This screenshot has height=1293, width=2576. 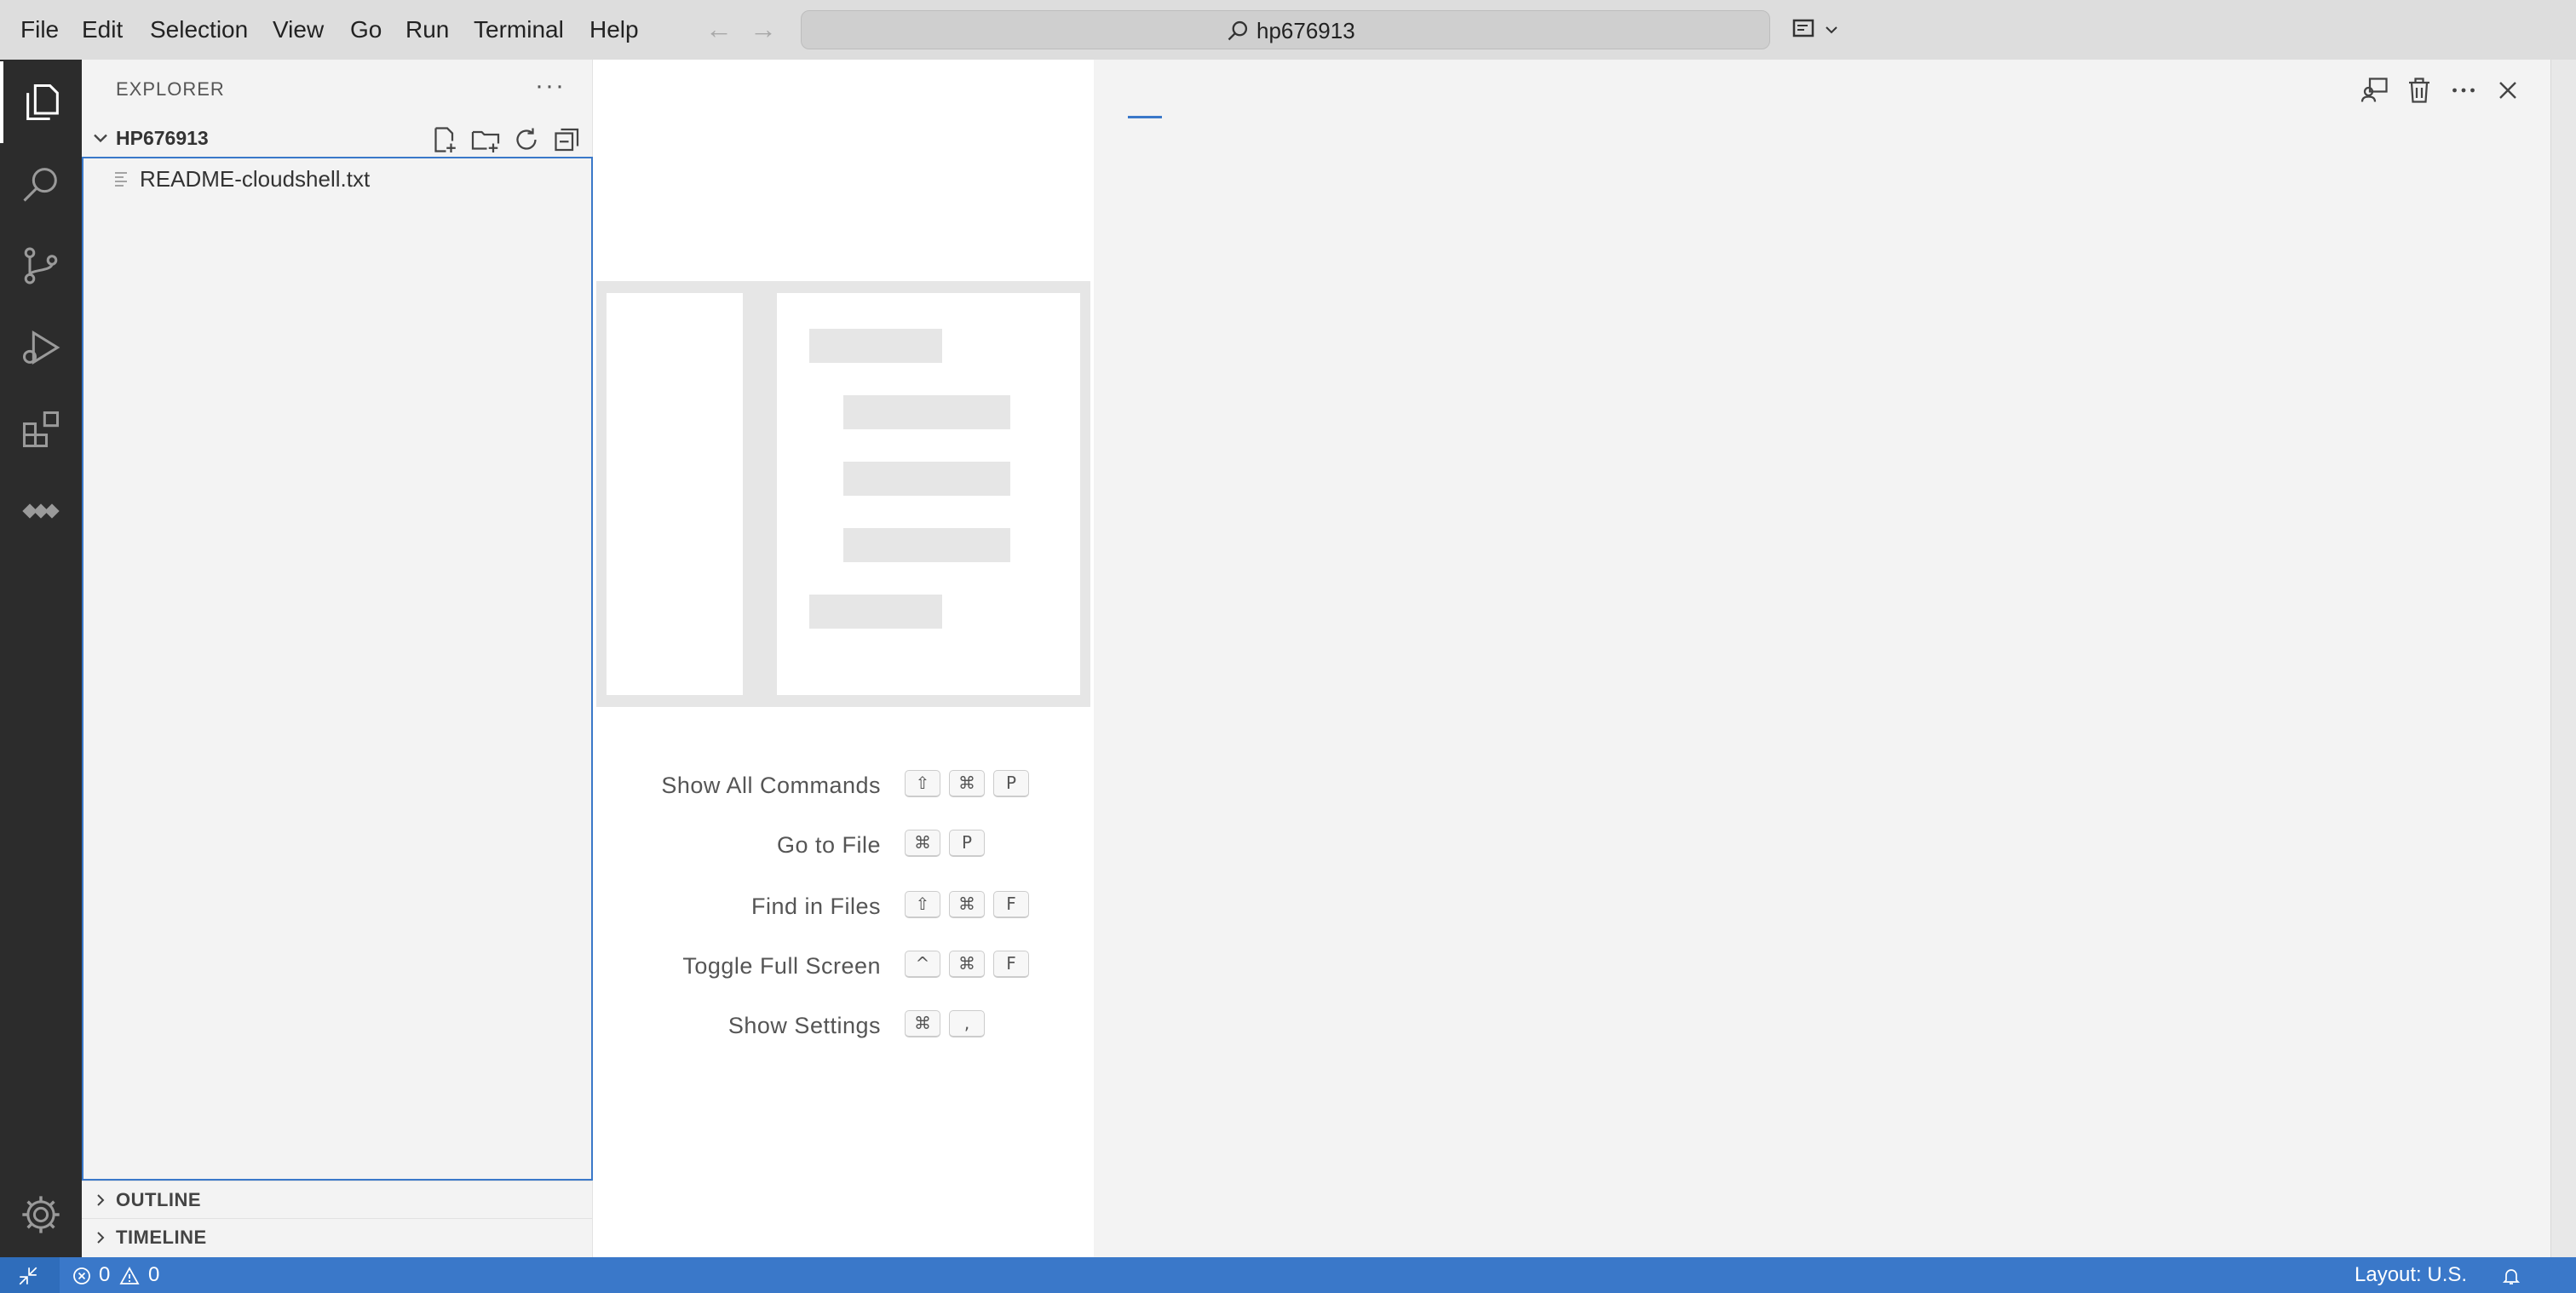 What do you see at coordinates (614, 29) in the screenshot?
I see `menu-help: Help` at bounding box center [614, 29].